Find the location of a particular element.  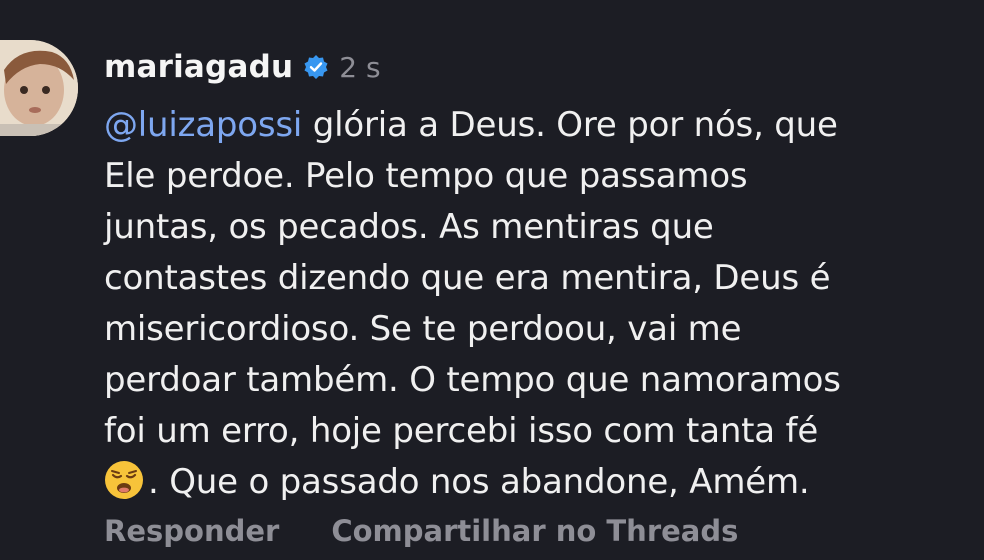

comment-line: juntas, os pecados. As mentiras que is located at coordinates (409, 227).